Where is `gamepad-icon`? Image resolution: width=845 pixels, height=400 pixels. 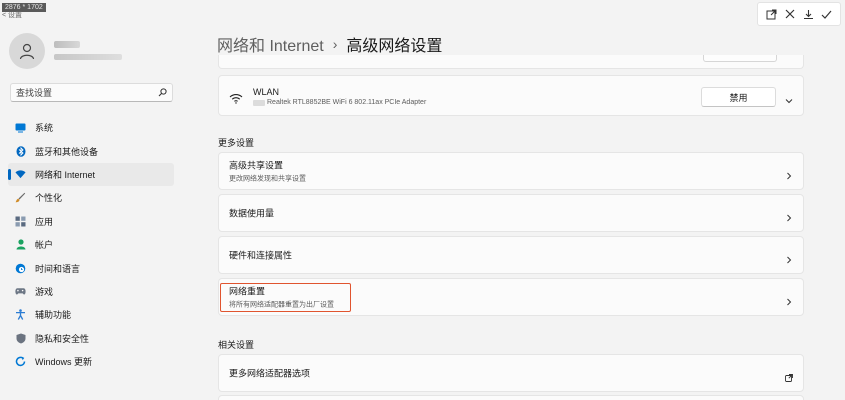
gamepad-icon is located at coordinates (20, 291).